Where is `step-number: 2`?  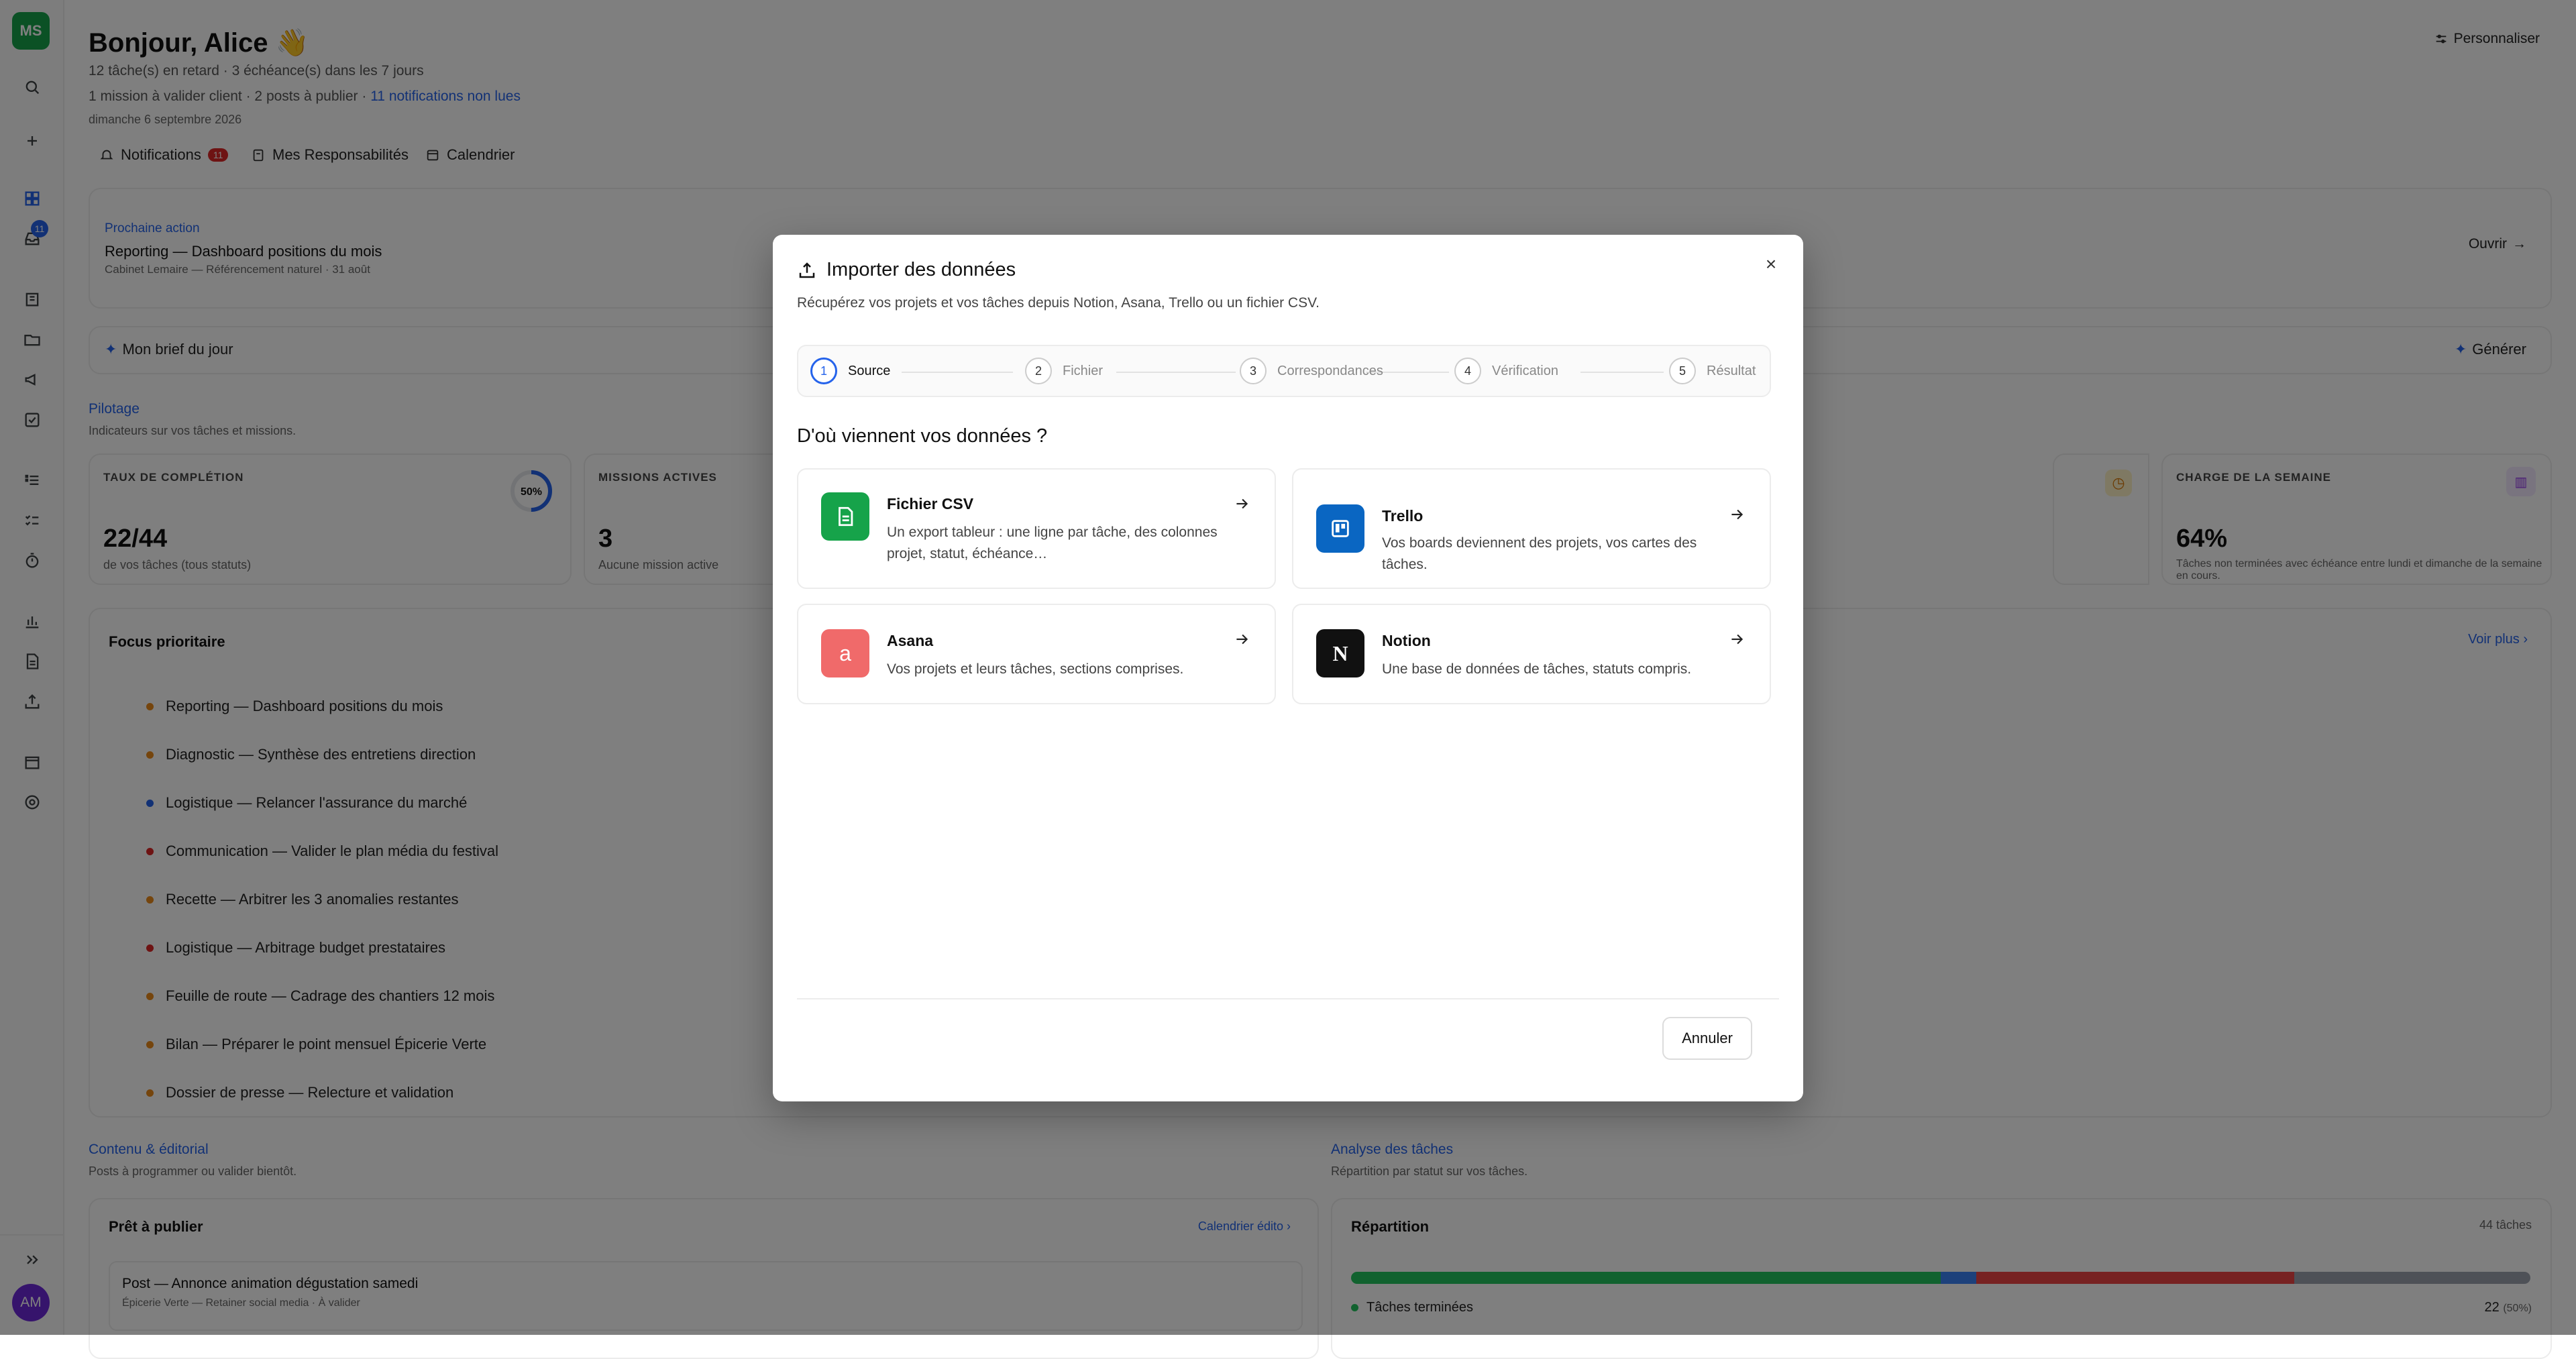 step-number: 2 is located at coordinates (1038, 371).